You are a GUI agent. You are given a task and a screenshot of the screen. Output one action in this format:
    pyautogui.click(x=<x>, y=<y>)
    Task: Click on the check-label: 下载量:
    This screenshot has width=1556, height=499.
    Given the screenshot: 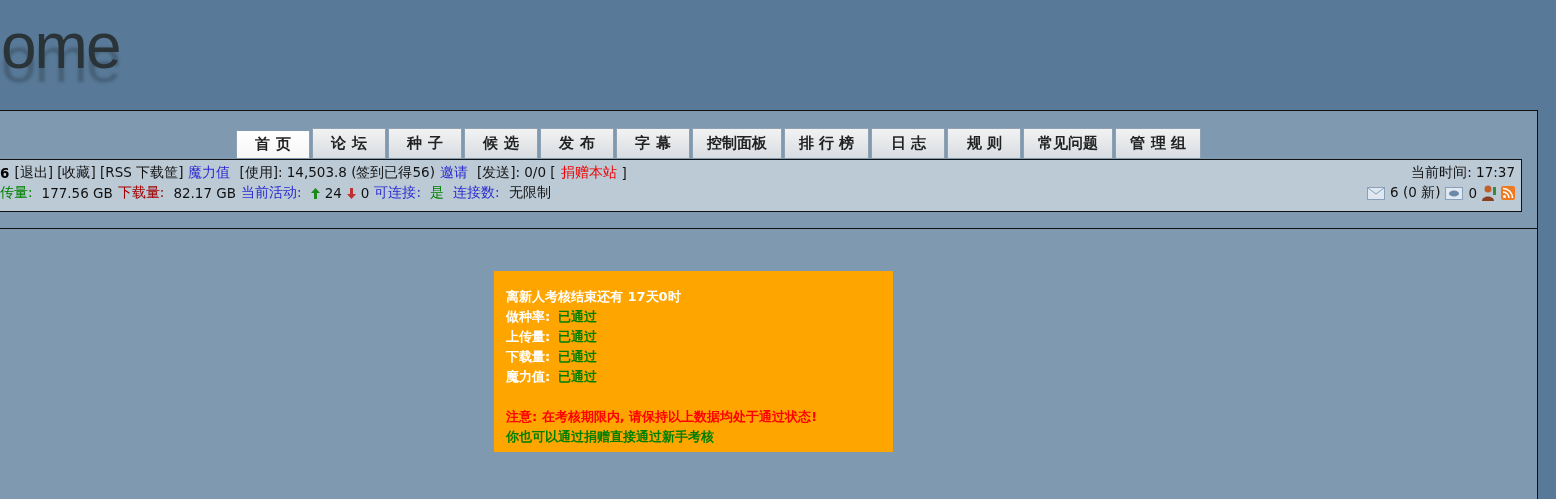 What is the action you would take?
    pyautogui.click(x=528, y=357)
    